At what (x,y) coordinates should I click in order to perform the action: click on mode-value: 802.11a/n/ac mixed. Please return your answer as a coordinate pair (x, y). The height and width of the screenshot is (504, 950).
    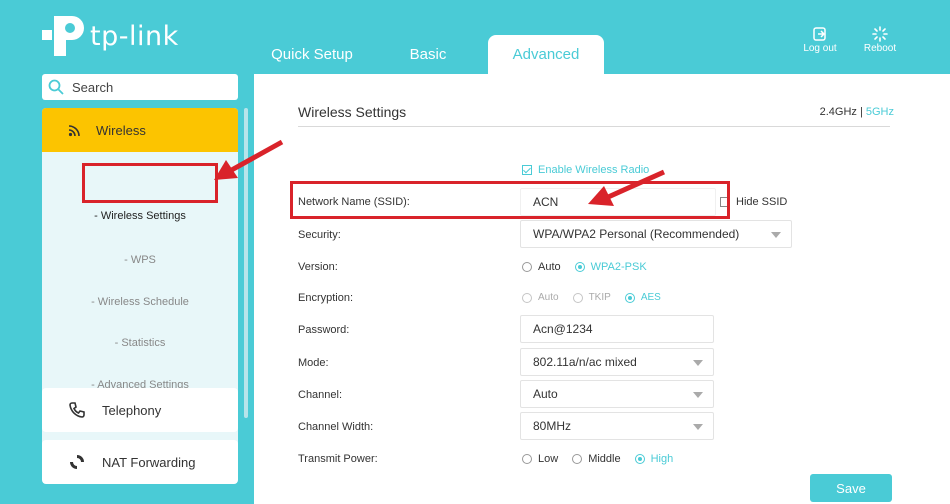
    Looking at the image, I should click on (585, 362).